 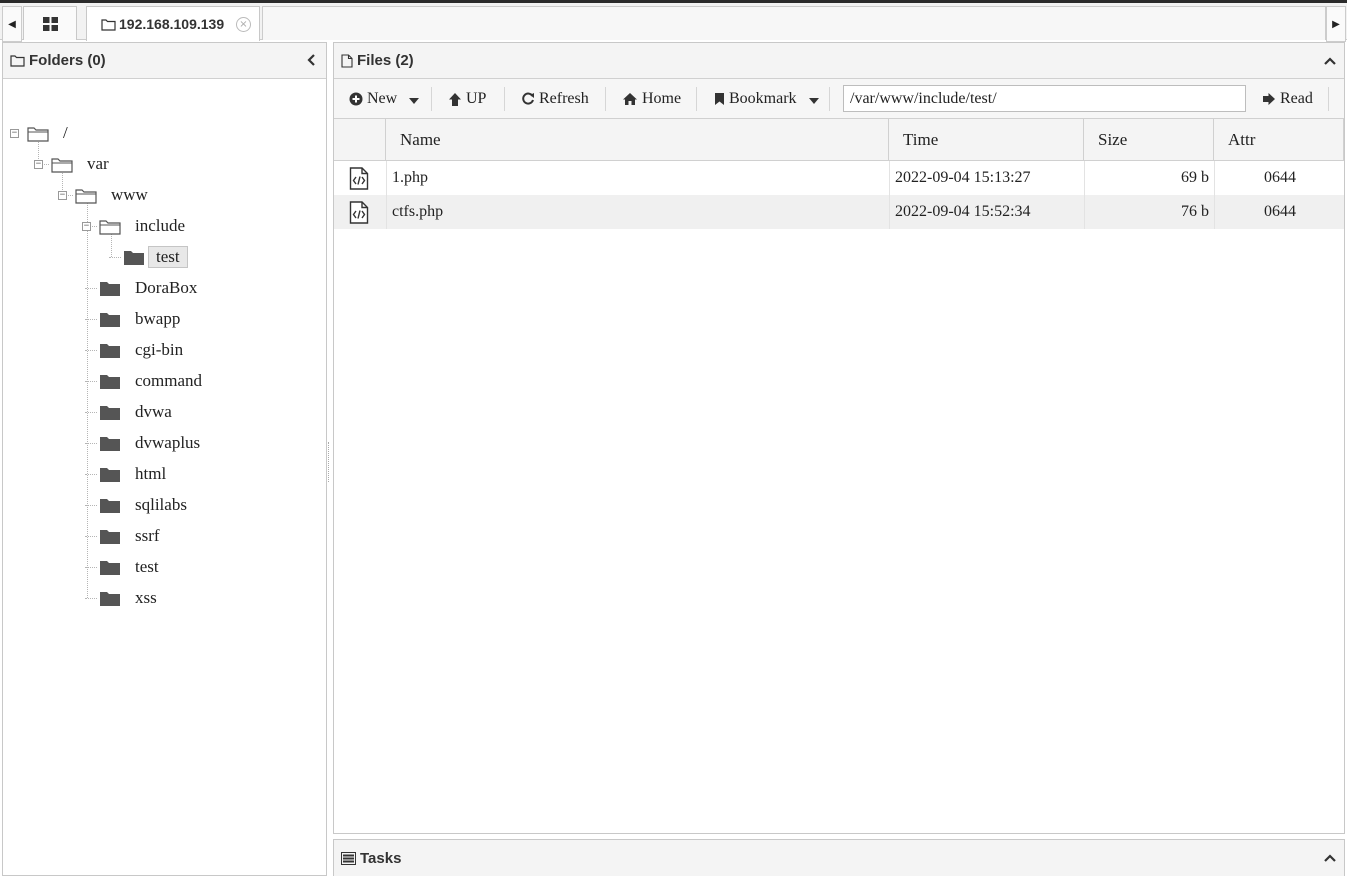 What do you see at coordinates (1280, 211) in the screenshot?
I see `file-attr: 0644` at bounding box center [1280, 211].